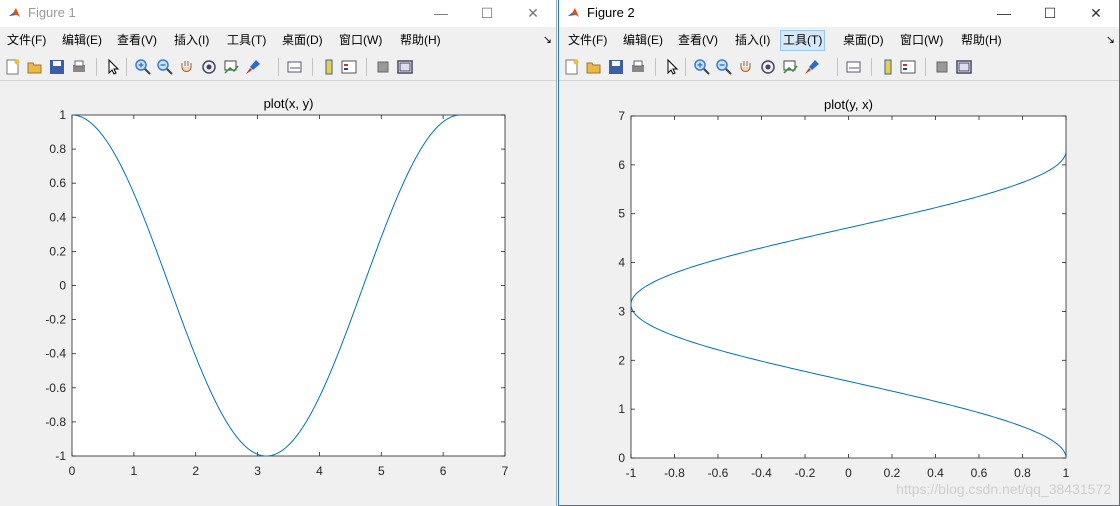 Image resolution: width=1120 pixels, height=506 pixels. I want to click on title-bar: Figure 1 — ☐ ✕, so click(278, 13).